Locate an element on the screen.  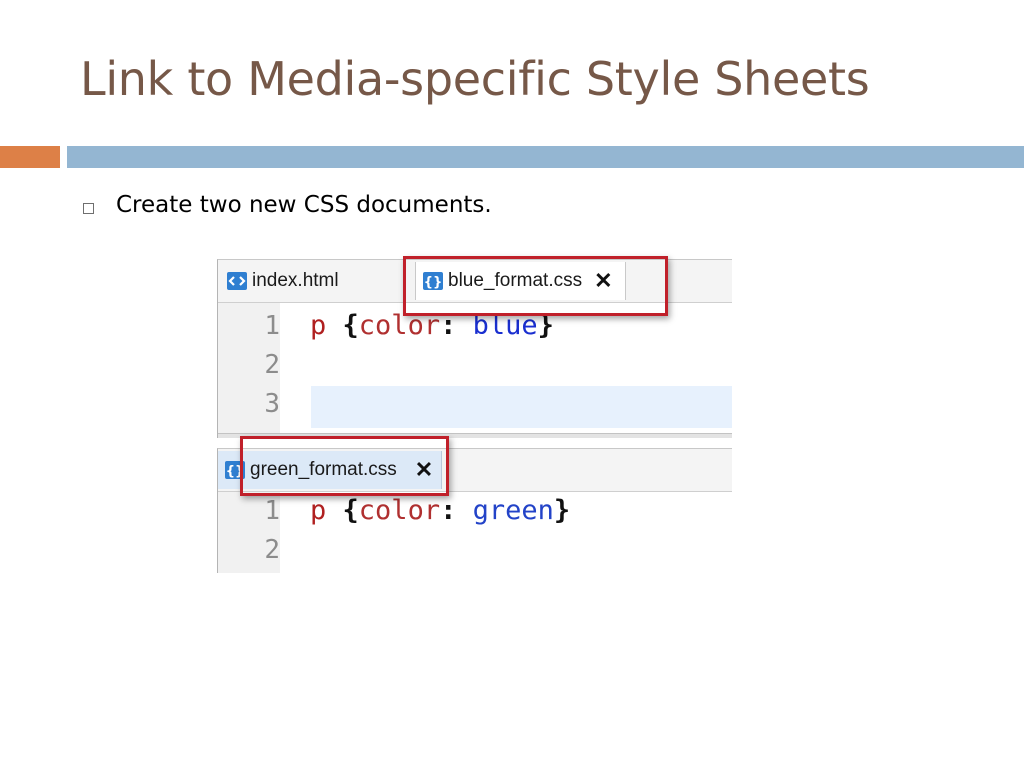
tab-index-html: index.html is located at coordinates (282, 281).